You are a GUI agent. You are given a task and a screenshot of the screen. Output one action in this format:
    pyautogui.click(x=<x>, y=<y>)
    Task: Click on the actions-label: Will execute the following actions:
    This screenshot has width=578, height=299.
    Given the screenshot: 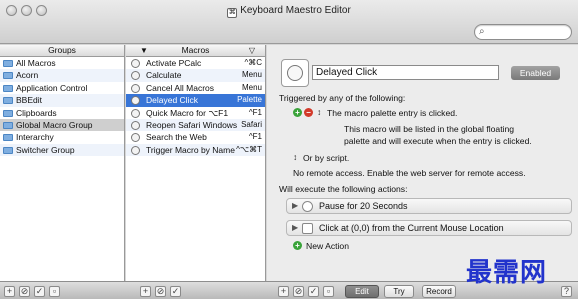 What is the action you would take?
    pyautogui.click(x=343, y=189)
    